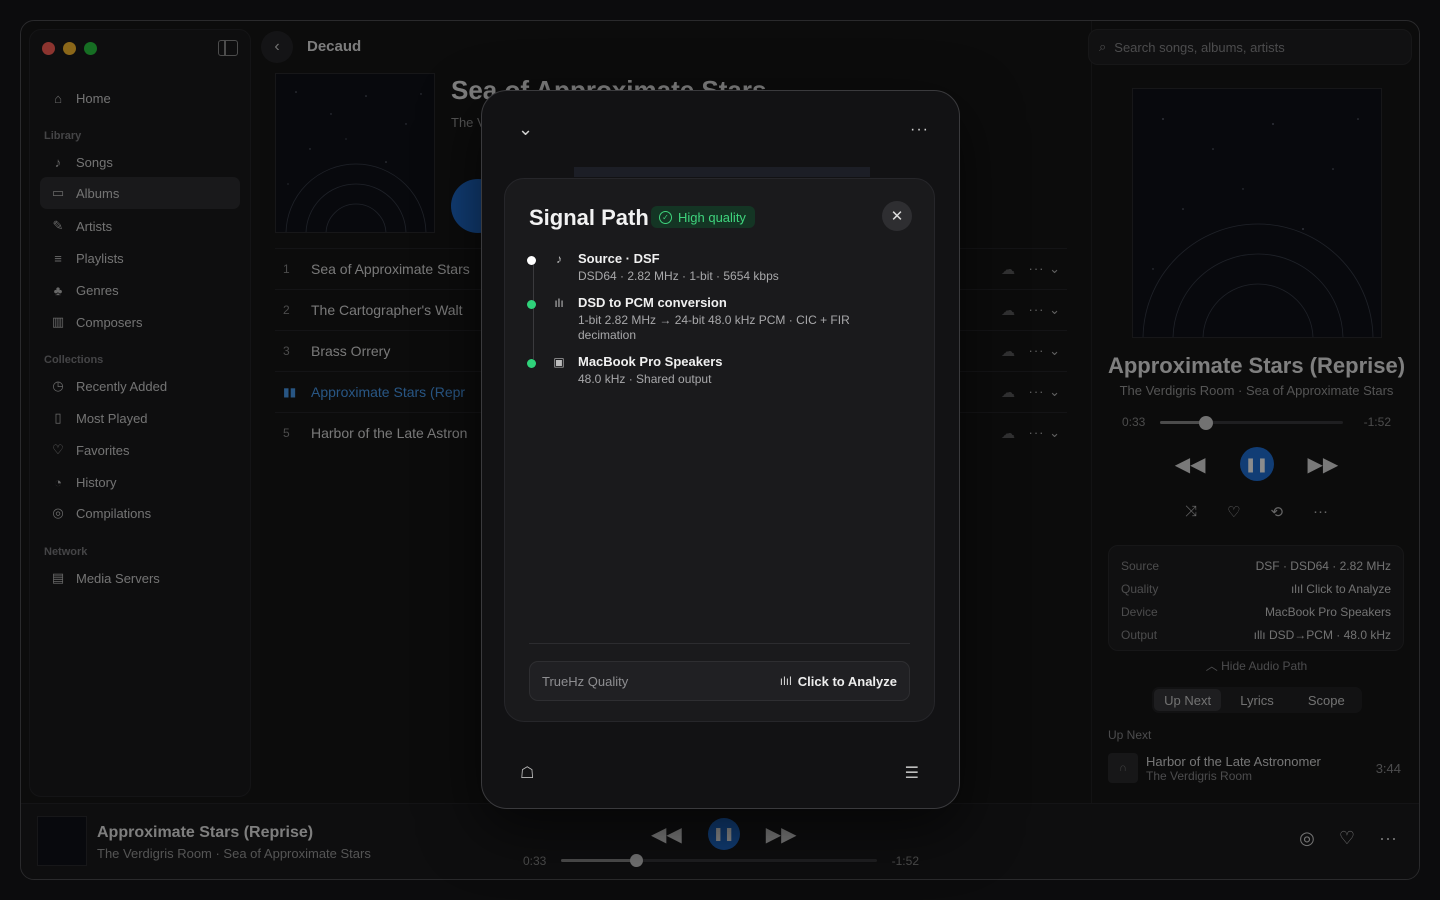  Describe the element at coordinates (678, 276) in the screenshot. I see `step-detail: DSD64 · 2.82 MHz · 1-bit · 5654 kbps` at that location.